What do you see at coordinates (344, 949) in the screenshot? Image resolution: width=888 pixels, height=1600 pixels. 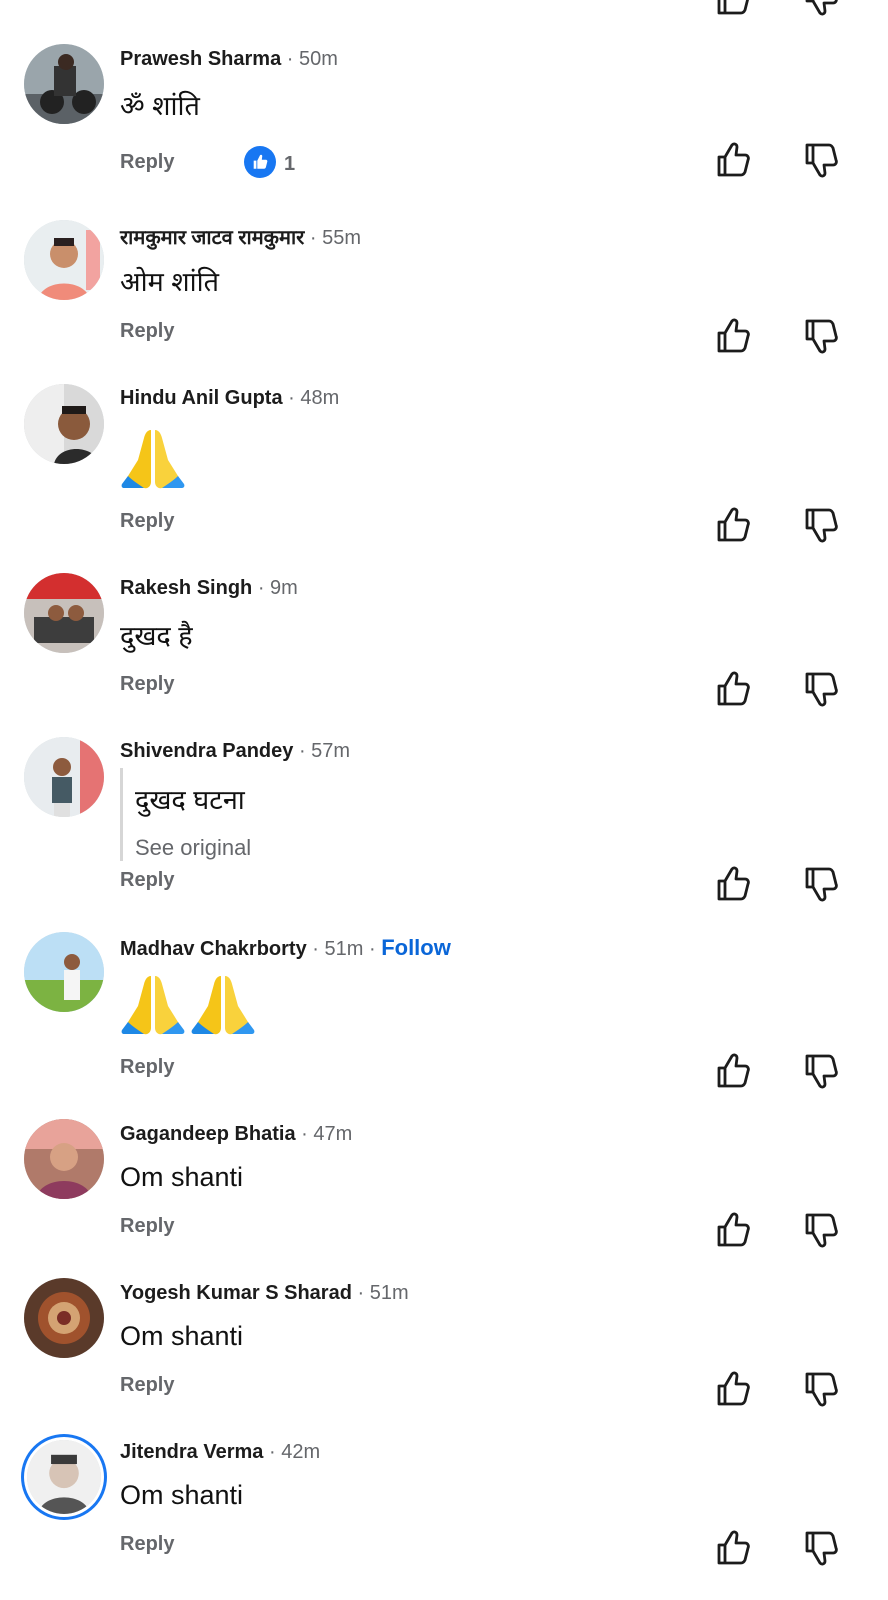 I see `comment-time: · 51m ·` at bounding box center [344, 949].